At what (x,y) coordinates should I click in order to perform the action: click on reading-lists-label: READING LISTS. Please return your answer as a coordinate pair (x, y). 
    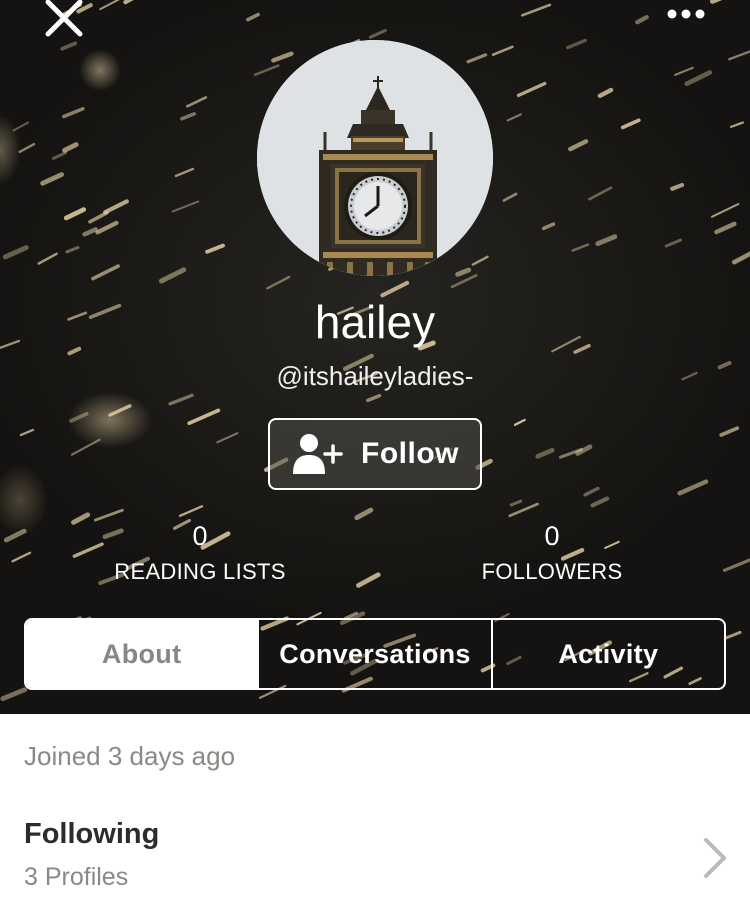
    Looking at the image, I should click on (200, 571).